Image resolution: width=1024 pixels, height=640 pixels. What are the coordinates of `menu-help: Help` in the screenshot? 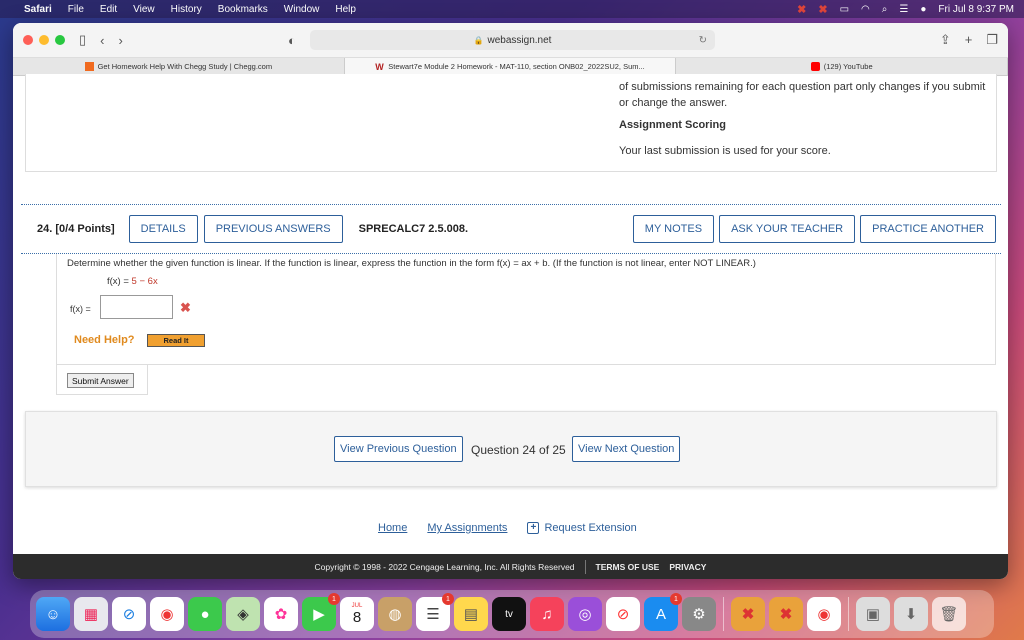 It's located at (345, 9).